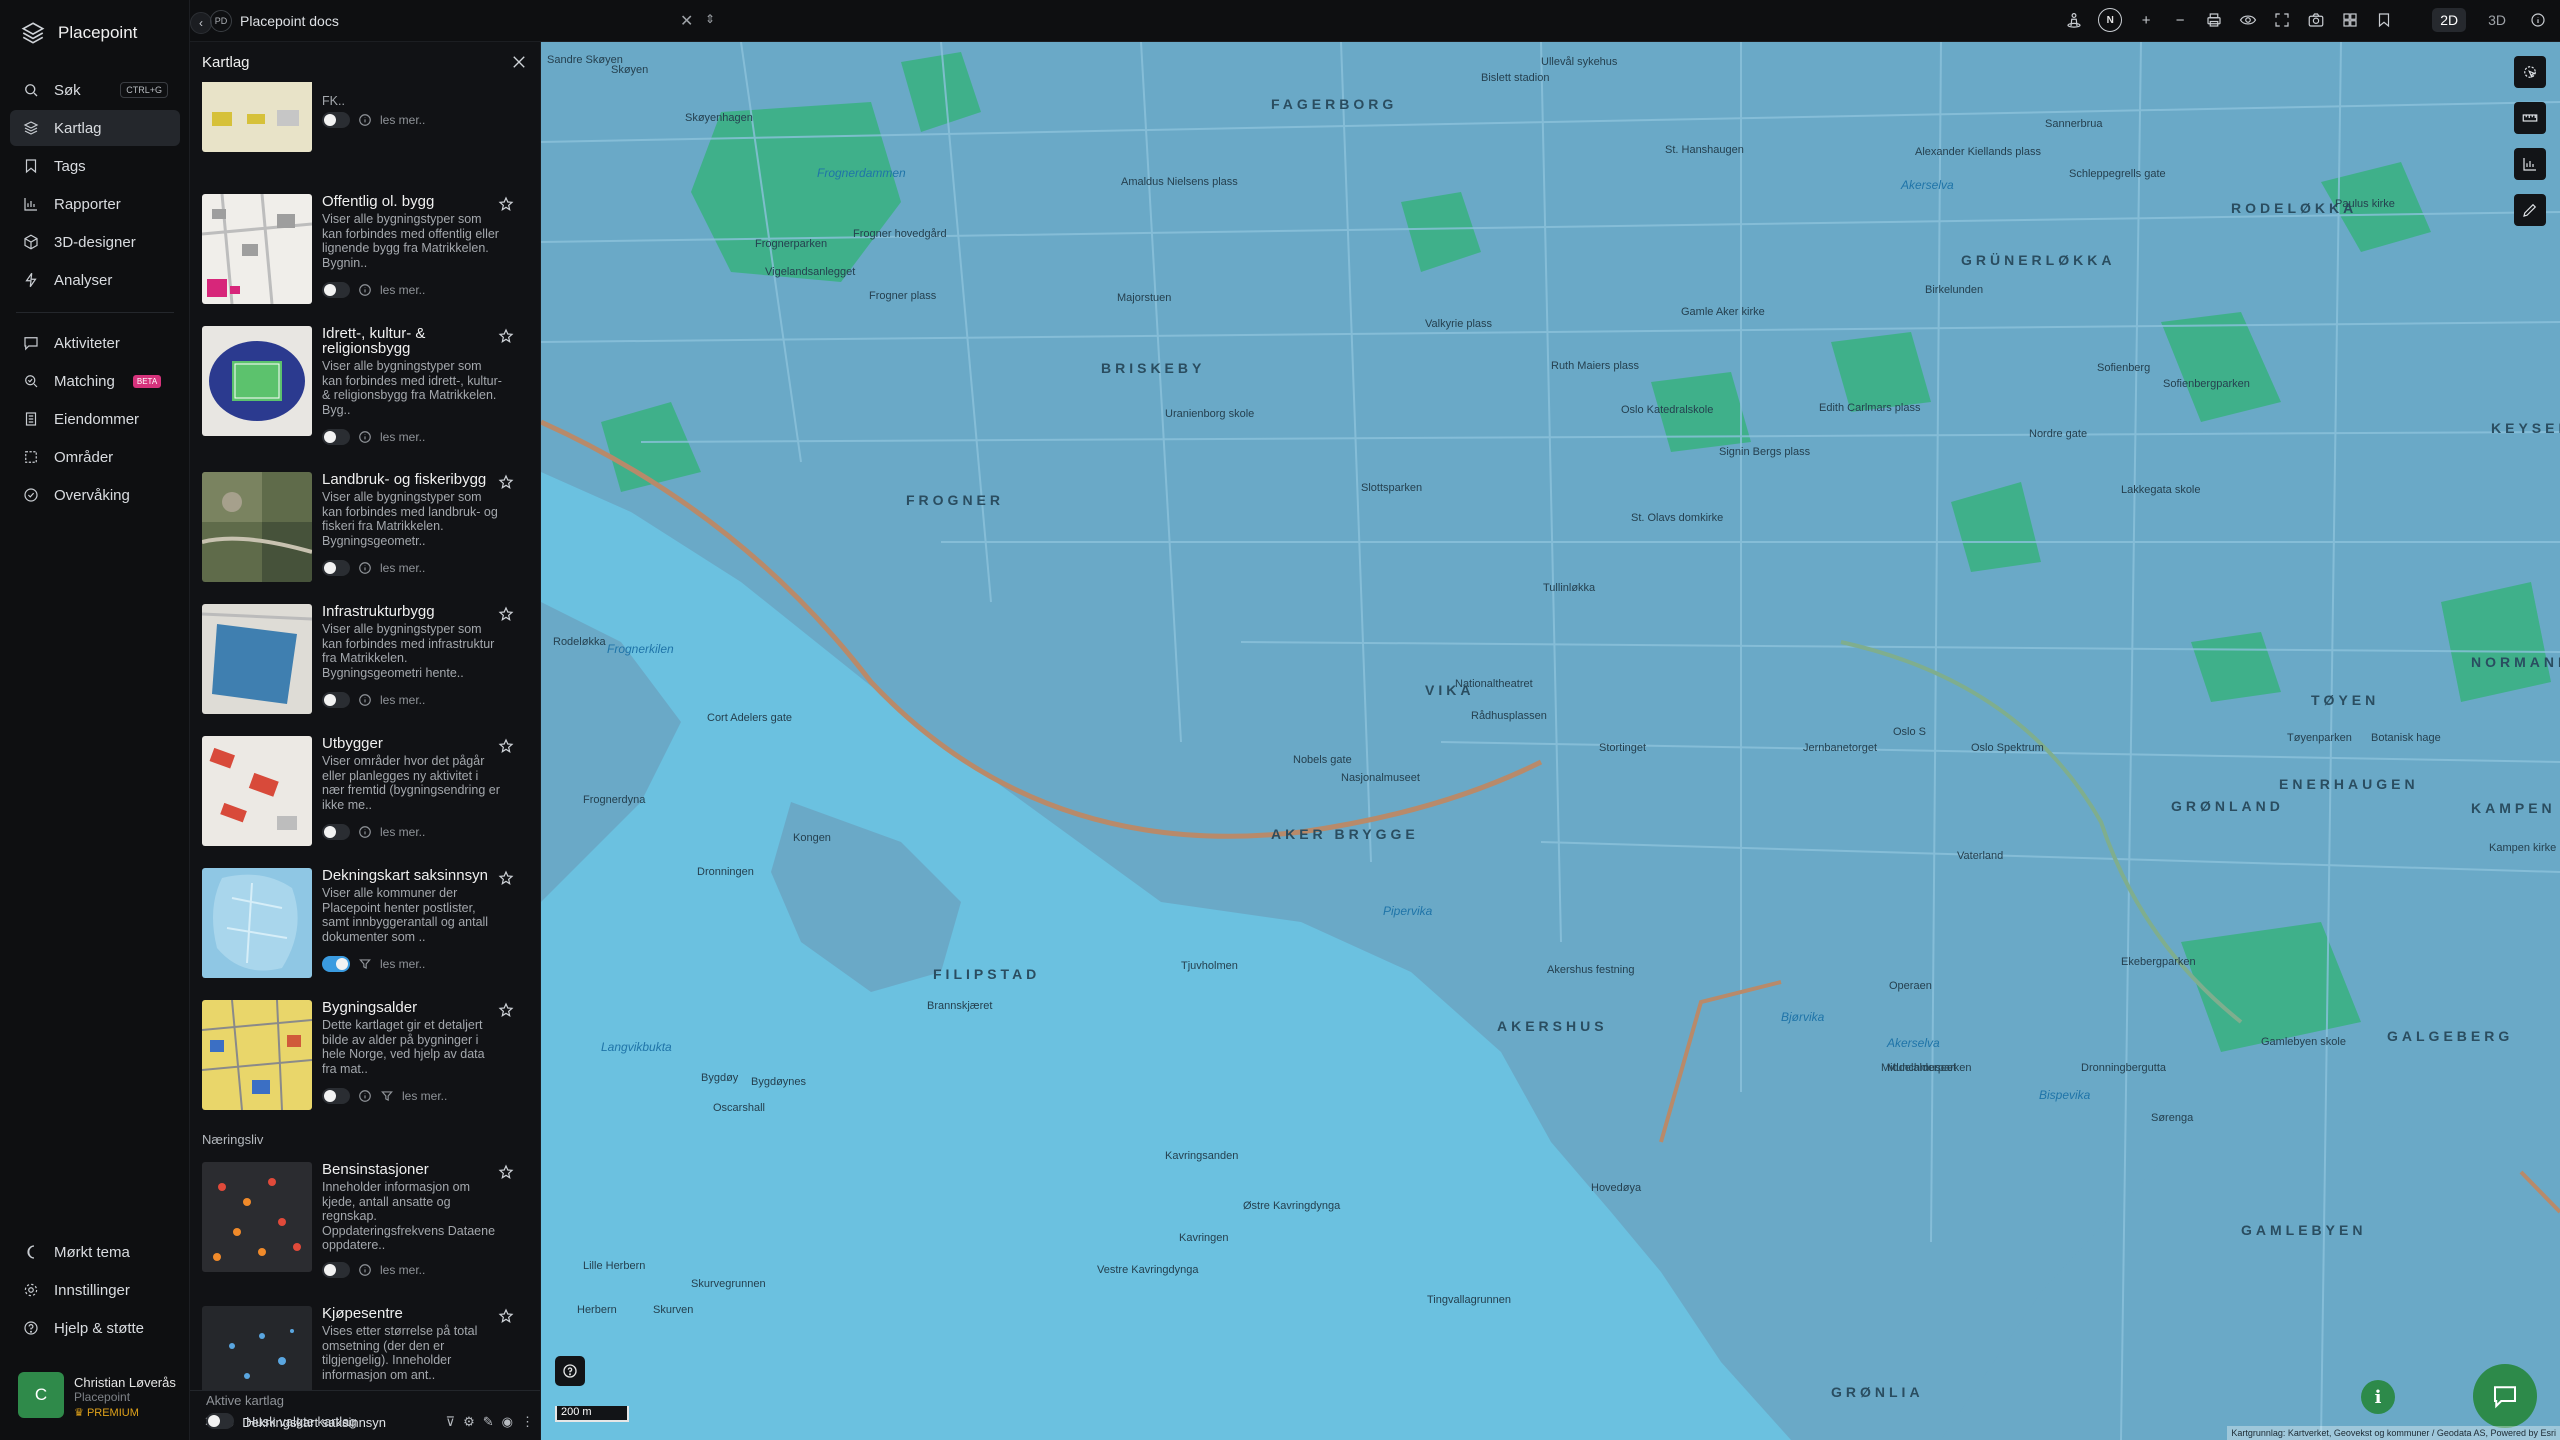 This screenshot has width=2560, height=1440. I want to click on remember-toggle, so click(220, 1421).